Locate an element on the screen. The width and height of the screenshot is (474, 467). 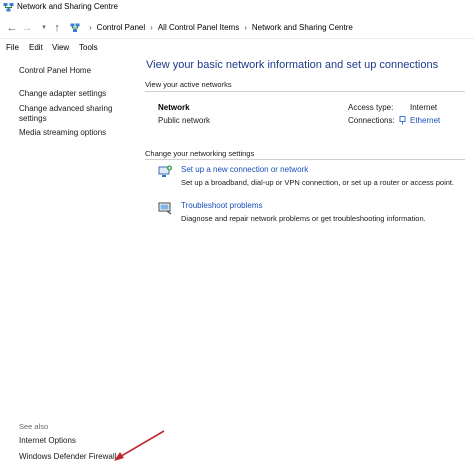
sidebar-item-adapter-settings: Change adapter settings is located at coordinates (76, 94).